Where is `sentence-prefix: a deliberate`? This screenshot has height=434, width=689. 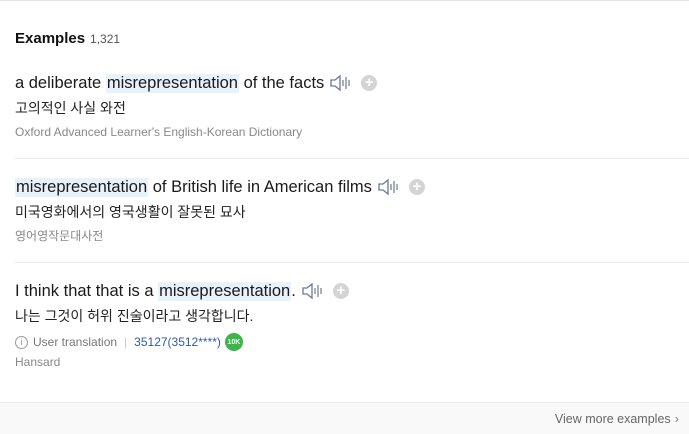
sentence-prefix: a deliberate is located at coordinates (60, 82).